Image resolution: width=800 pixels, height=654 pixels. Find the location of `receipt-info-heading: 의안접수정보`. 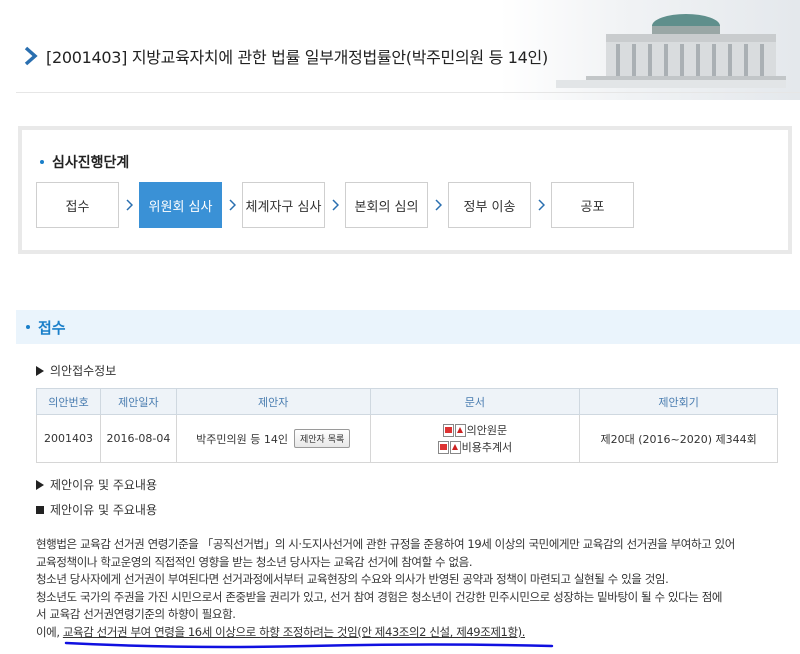

receipt-info-heading: 의안접수정보 is located at coordinates (76, 370).